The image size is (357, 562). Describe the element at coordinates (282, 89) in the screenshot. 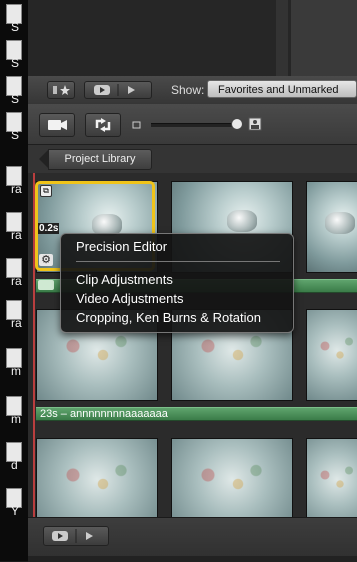

I see `show-filter-select: Favorites and Unmarked` at that location.